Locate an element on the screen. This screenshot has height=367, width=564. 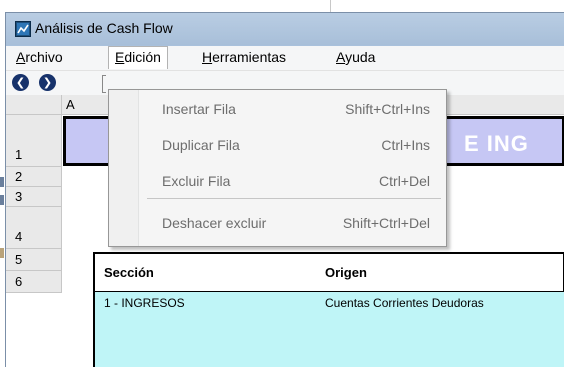
menu-item-shortcut: Ctrl+Ins is located at coordinates (405, 145).